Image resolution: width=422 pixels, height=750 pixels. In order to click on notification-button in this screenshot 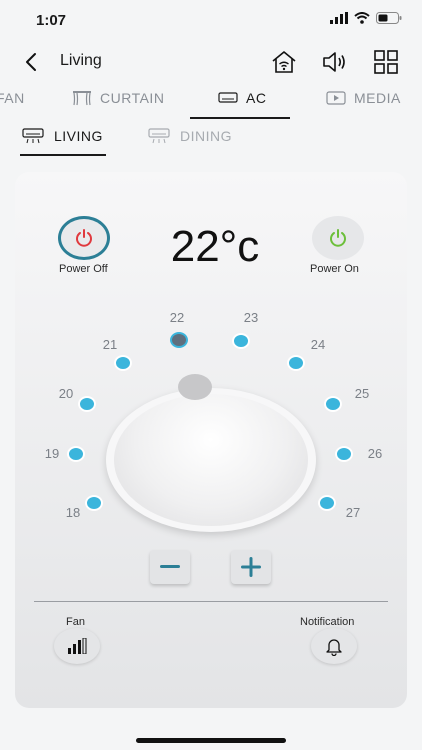, I will do `click(334, 646)`.